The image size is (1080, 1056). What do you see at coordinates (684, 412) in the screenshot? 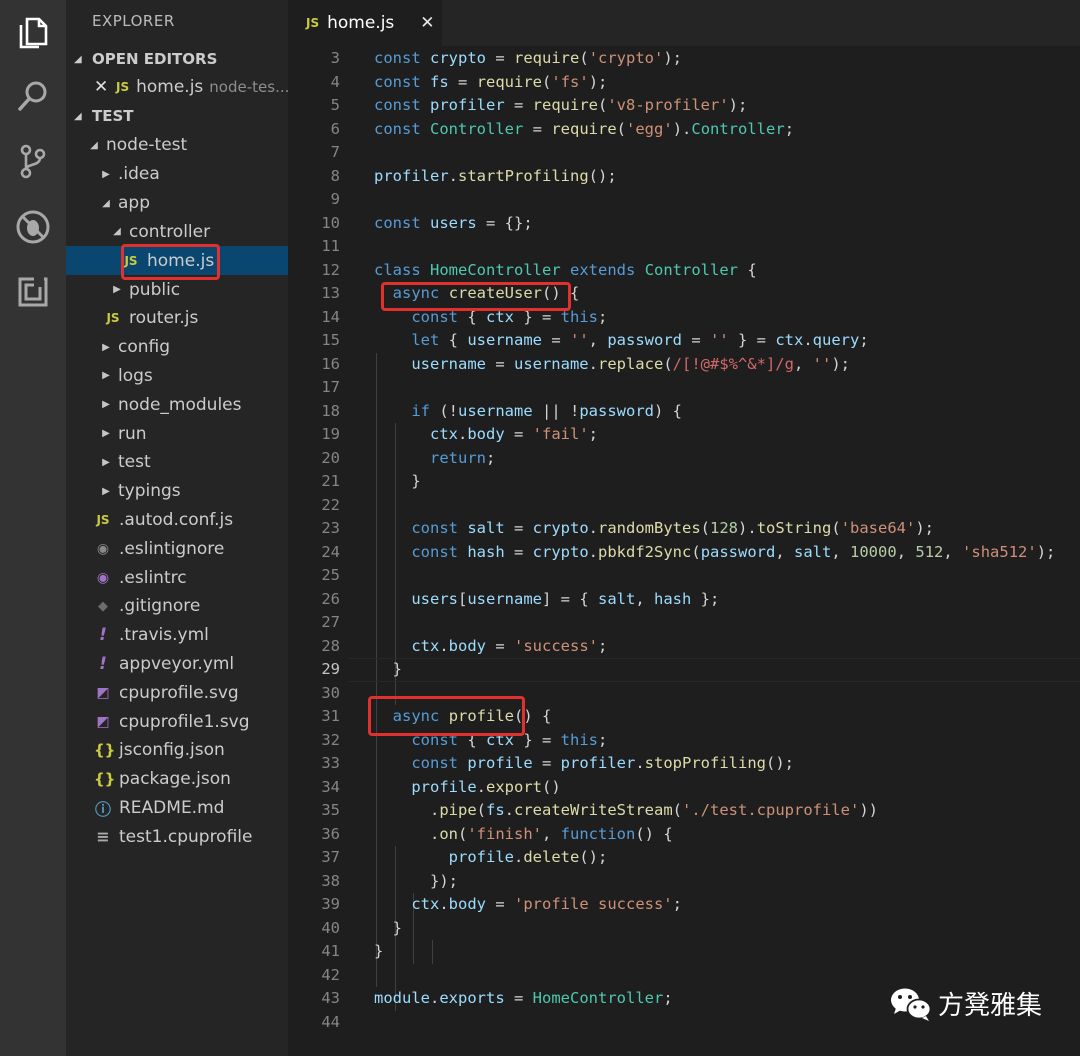
I see `code-line: 18 if (!username || !password) {` at bounding box center [684, 412].